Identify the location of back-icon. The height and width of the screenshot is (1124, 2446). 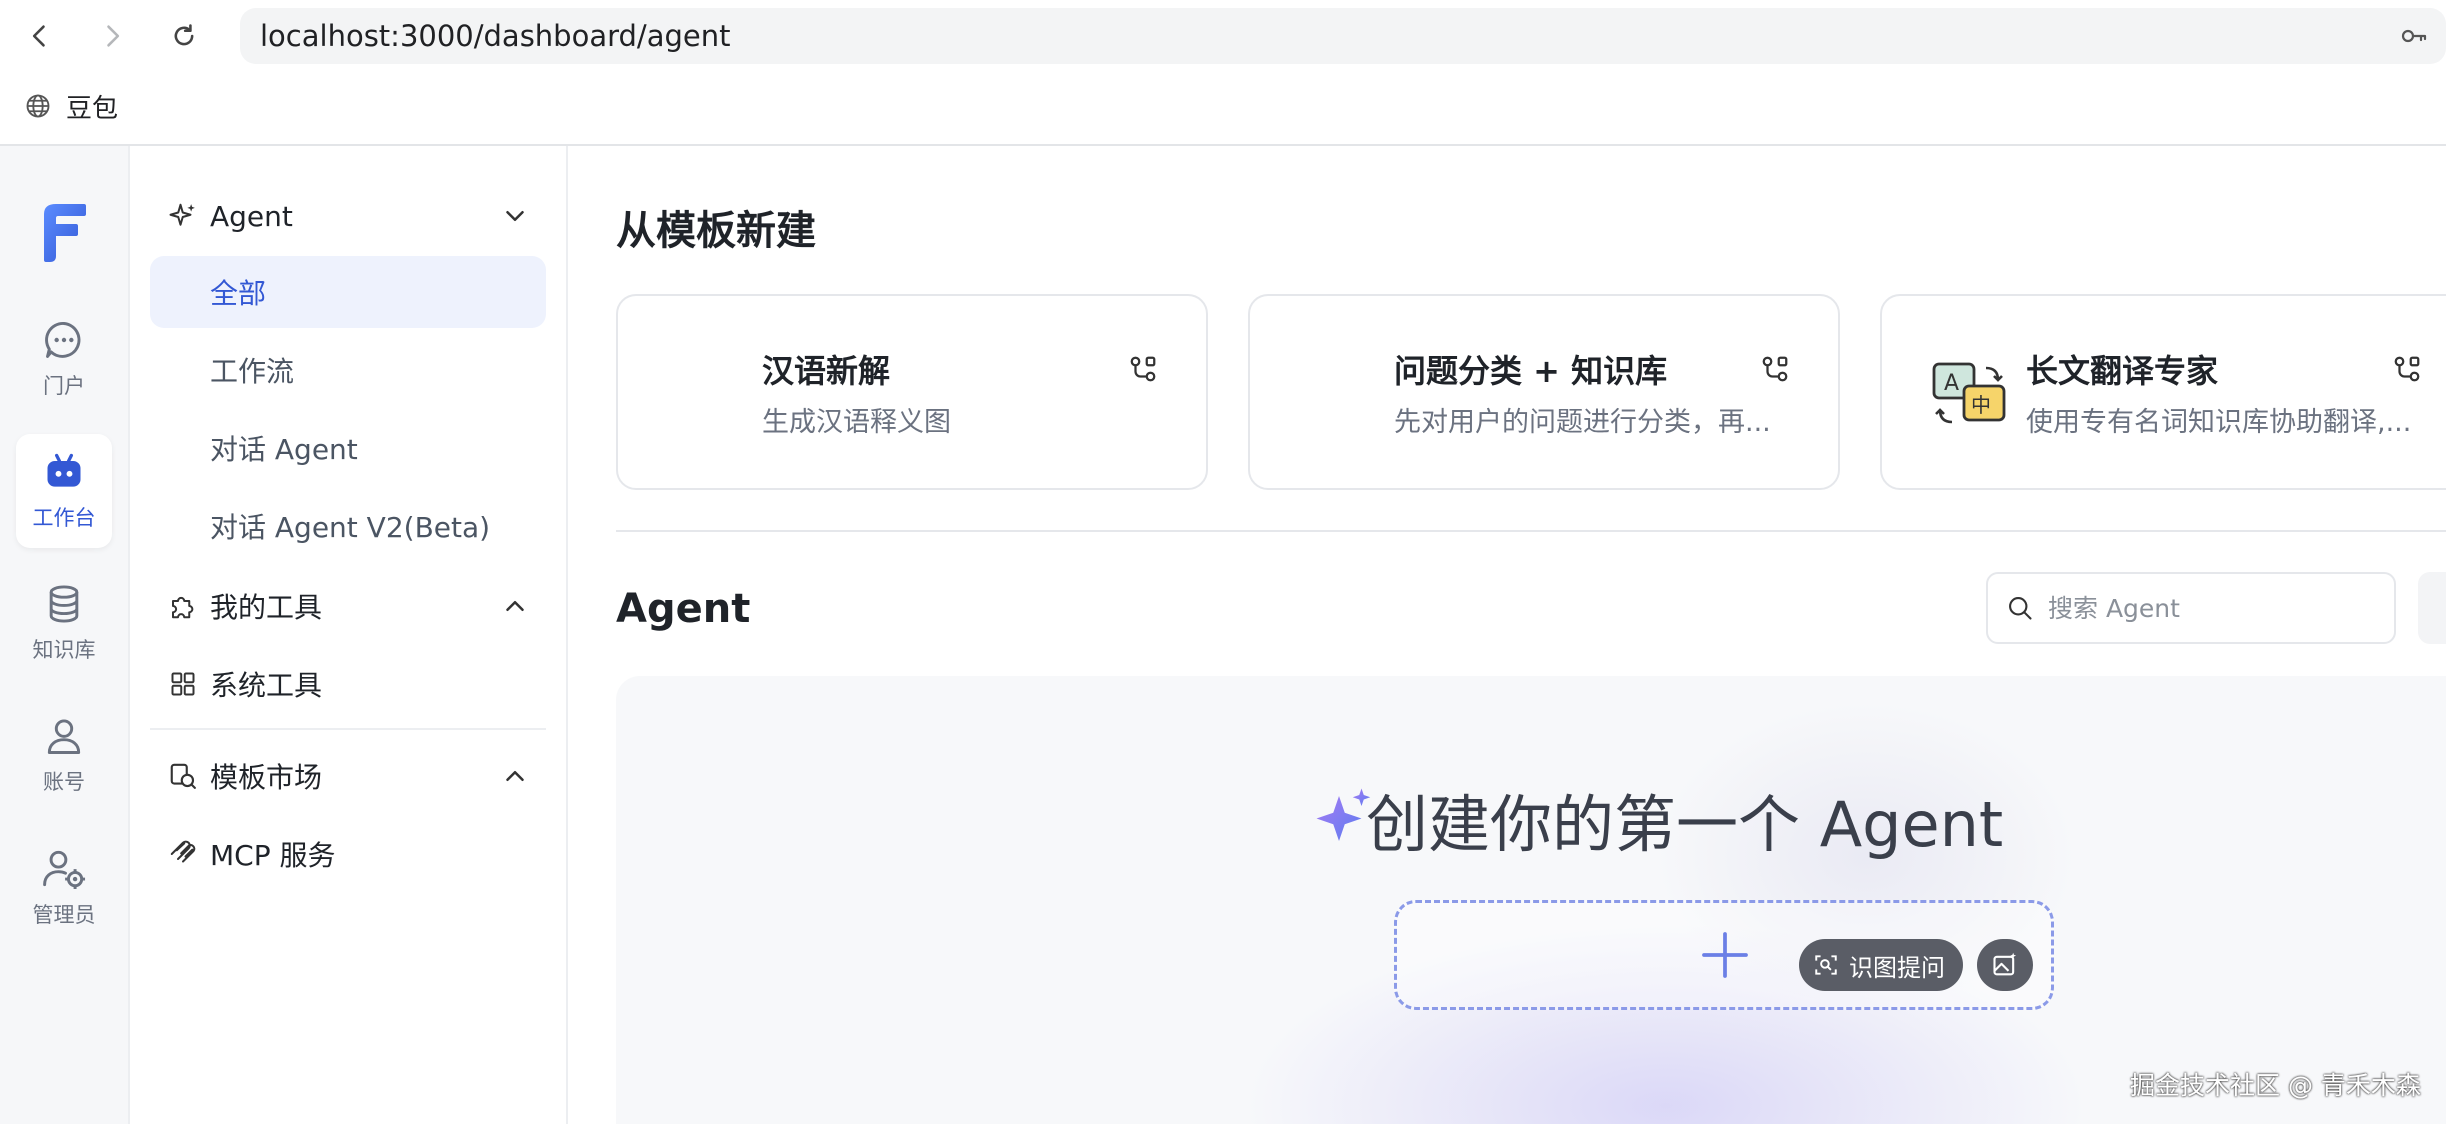
(38, 36).